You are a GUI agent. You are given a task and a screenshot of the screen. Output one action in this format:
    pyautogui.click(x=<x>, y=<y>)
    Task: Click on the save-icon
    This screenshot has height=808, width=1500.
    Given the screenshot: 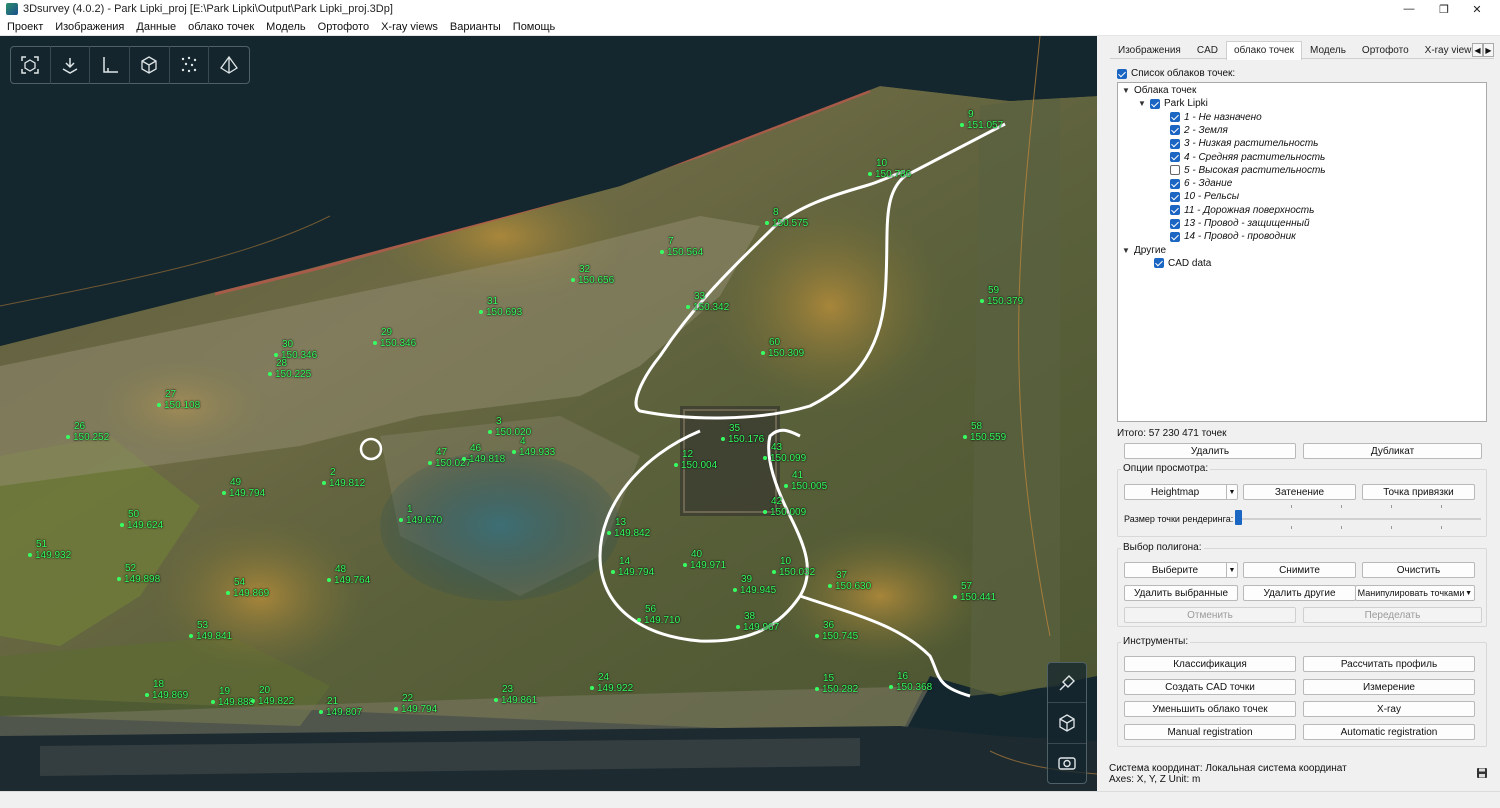 What is the action you would take?
    pyautogui.click(x=1482, y=773)
    